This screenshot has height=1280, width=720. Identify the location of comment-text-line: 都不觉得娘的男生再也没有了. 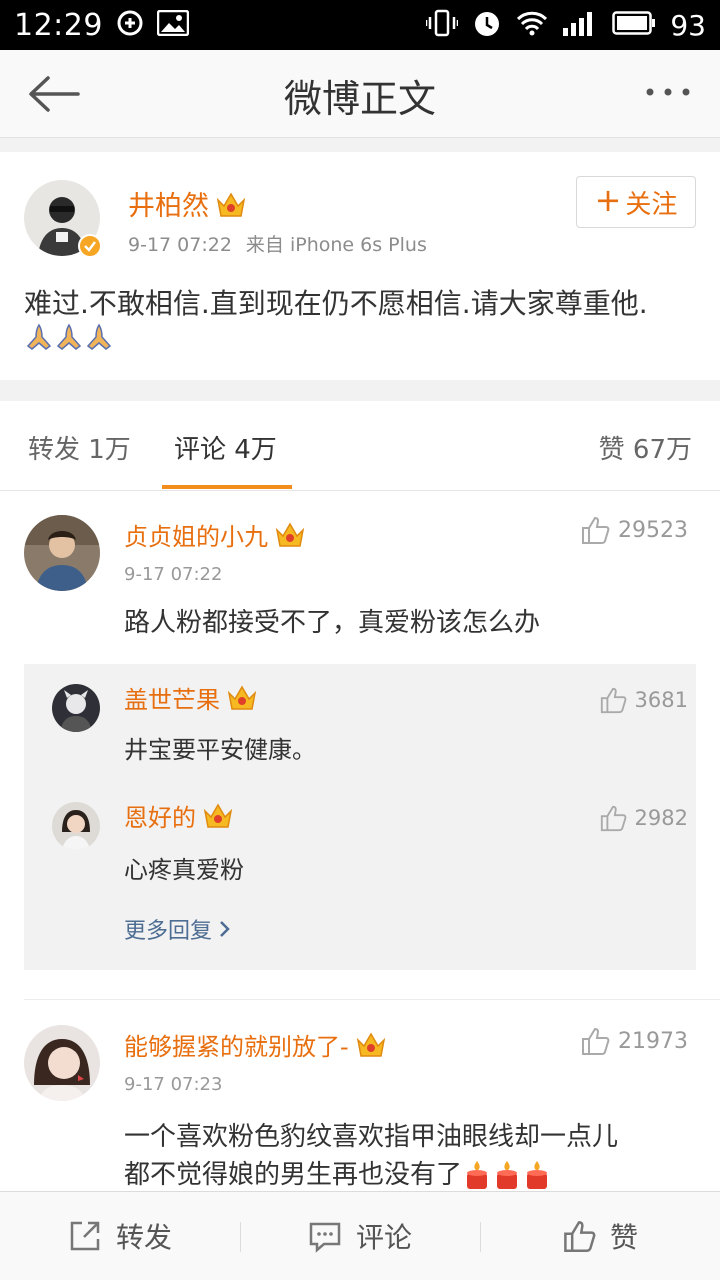
(338, 1173).